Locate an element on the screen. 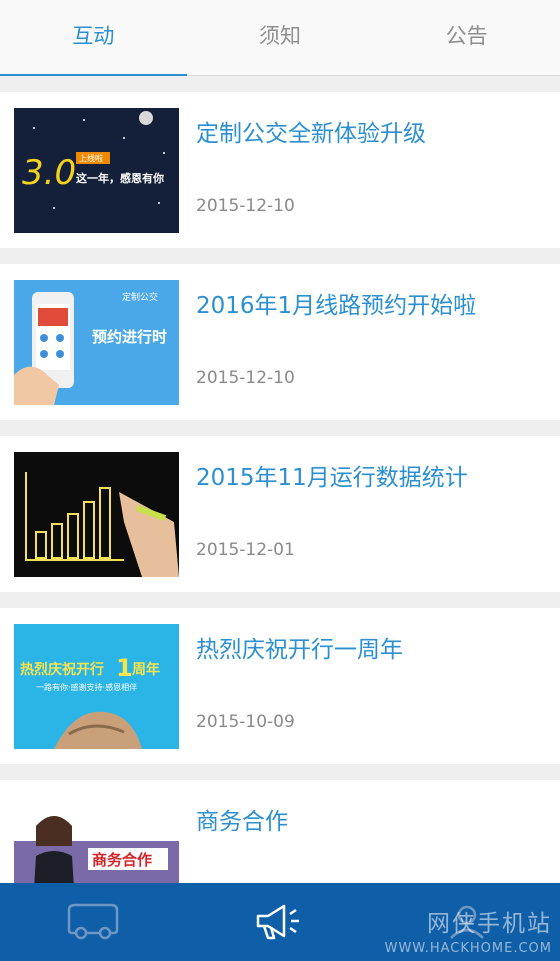 Image resolution: width=560 pixels, height=961 pixels. watermark-url: WWW.HACKHOME.COM is located at coordinates (468, 948).